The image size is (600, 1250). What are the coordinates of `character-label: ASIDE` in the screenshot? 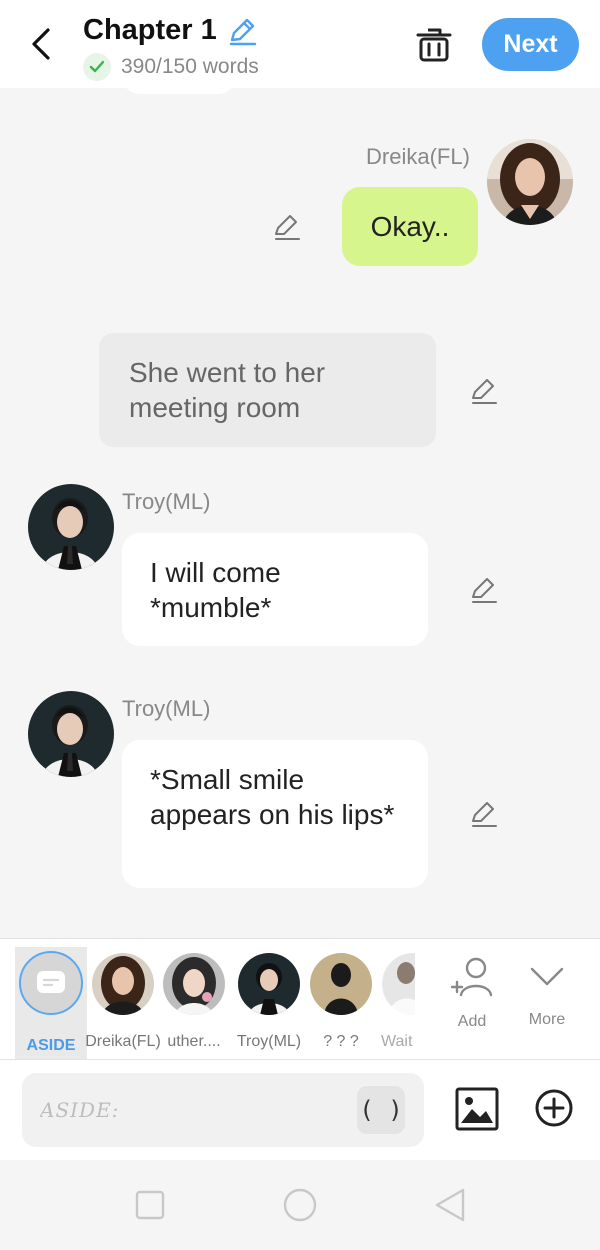 It's located at (51, 1045).